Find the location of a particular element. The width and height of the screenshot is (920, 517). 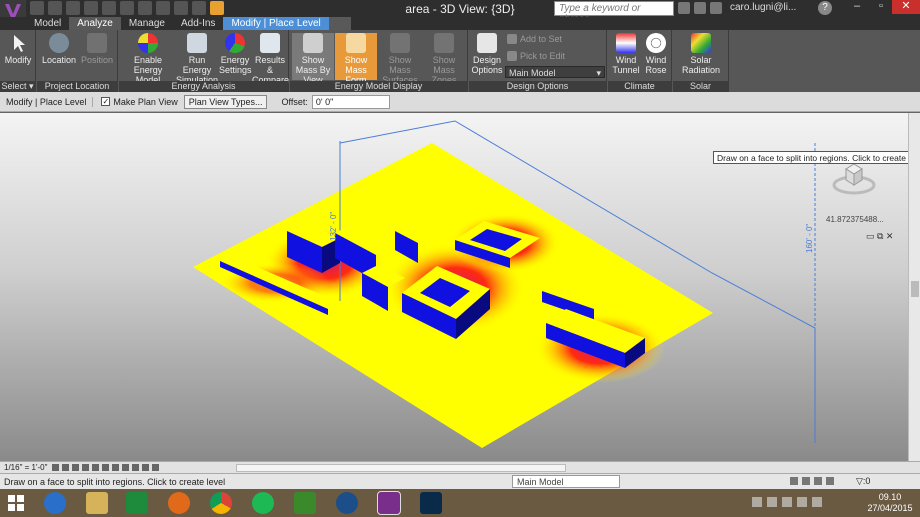

view-control-bar: 1/16" = 1'-0" is located at coordinates (460, 467).